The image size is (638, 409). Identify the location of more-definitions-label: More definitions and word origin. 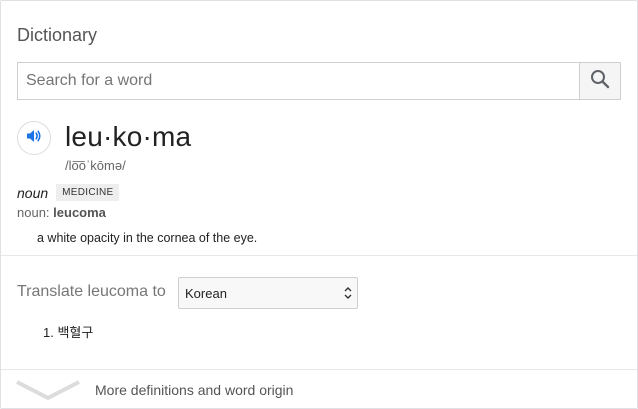
(194, 390).